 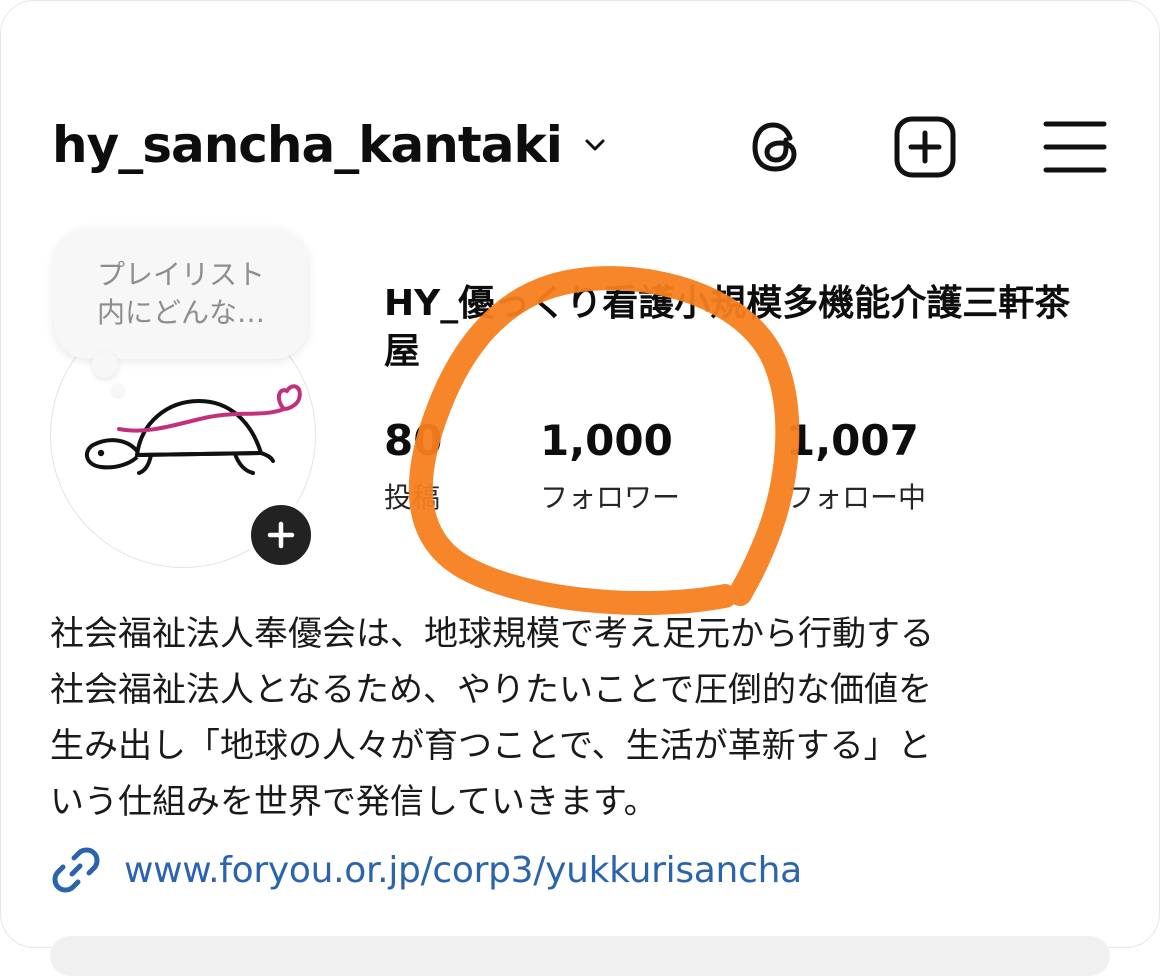 I want to click on add-story-icon, so click(x=281, y=535).